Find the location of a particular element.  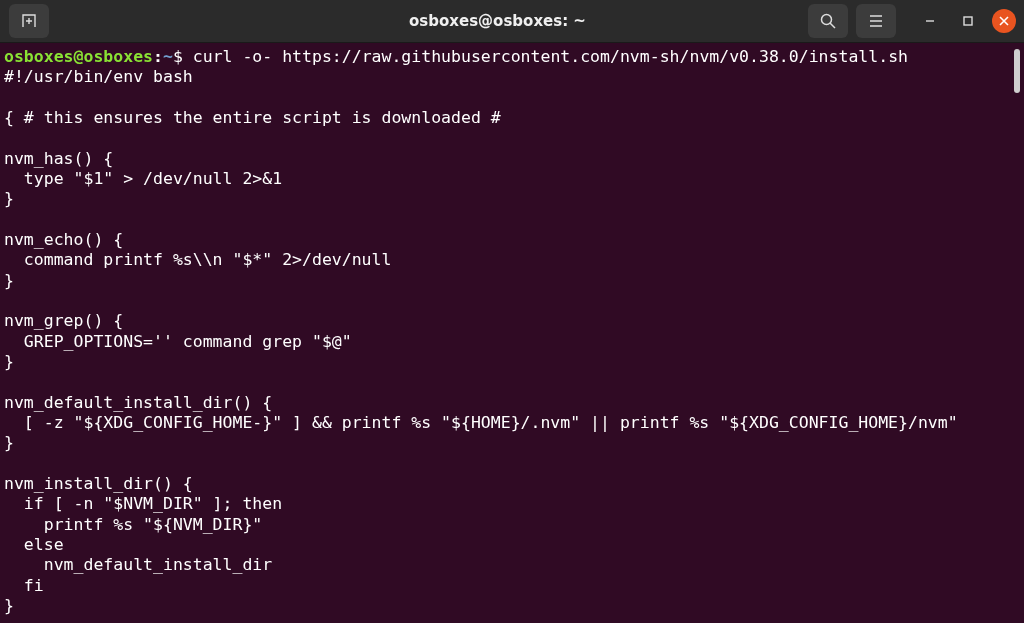

output-line: fi is located at coordinates (33, 585).